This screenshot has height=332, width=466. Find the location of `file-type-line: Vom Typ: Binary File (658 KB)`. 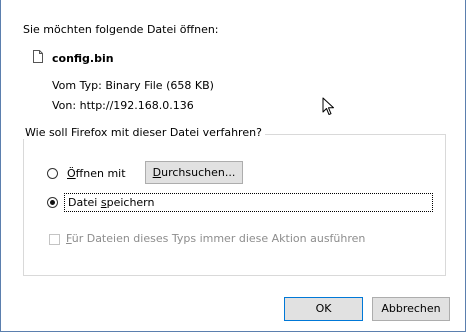

file-type-line: Vom Typ: Binary File (658 KB) is located at coordinates (133, 85).